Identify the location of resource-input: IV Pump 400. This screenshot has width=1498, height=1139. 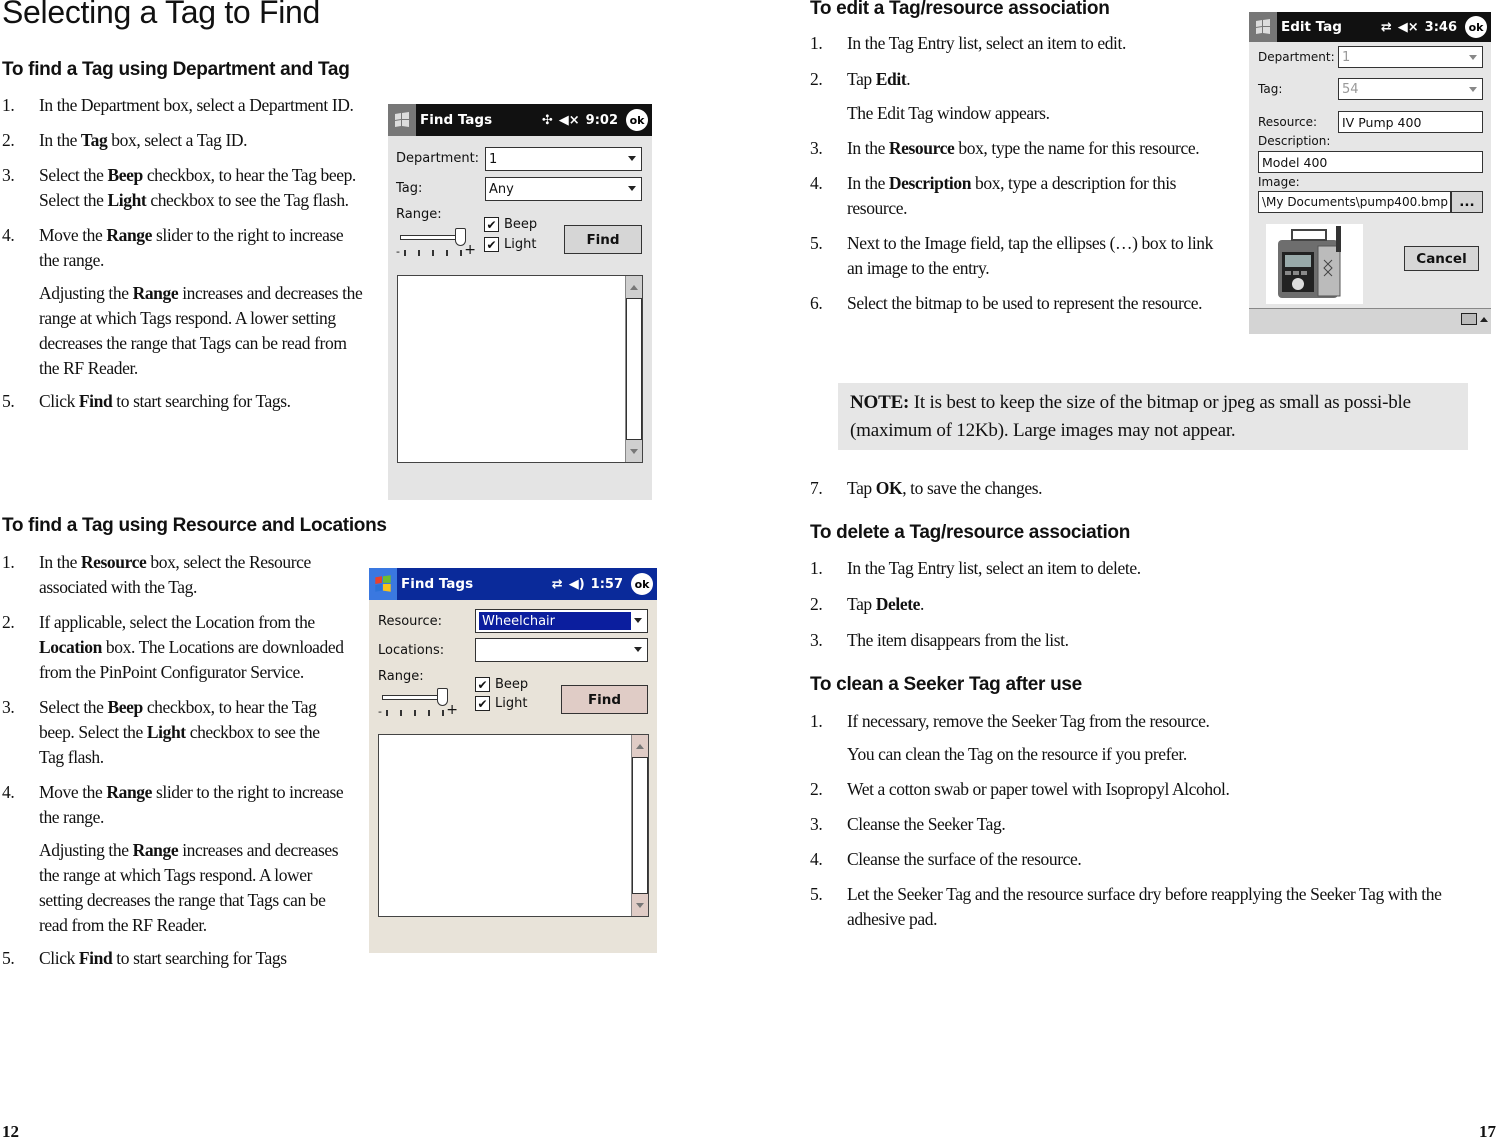
(1410, 122).